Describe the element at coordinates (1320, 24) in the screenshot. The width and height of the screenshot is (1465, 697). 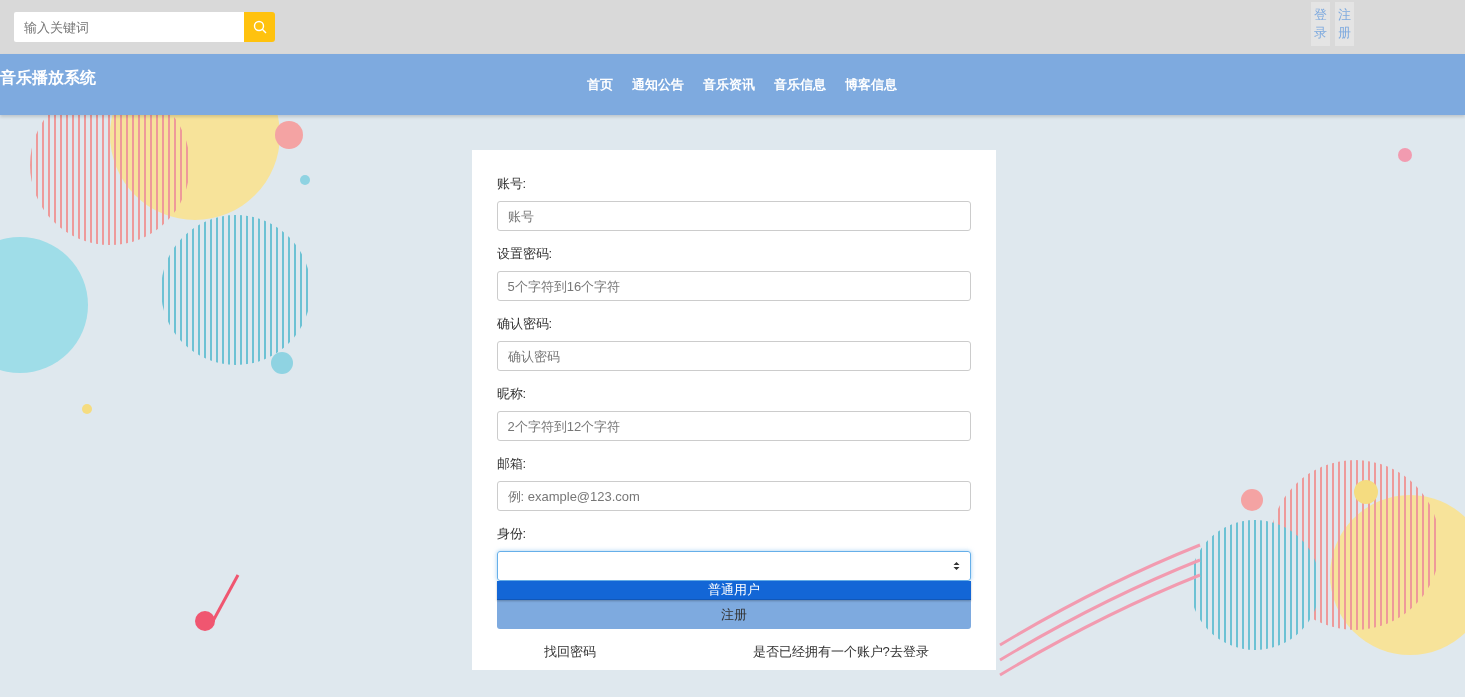
I see `auth-link: 登录` at that location.